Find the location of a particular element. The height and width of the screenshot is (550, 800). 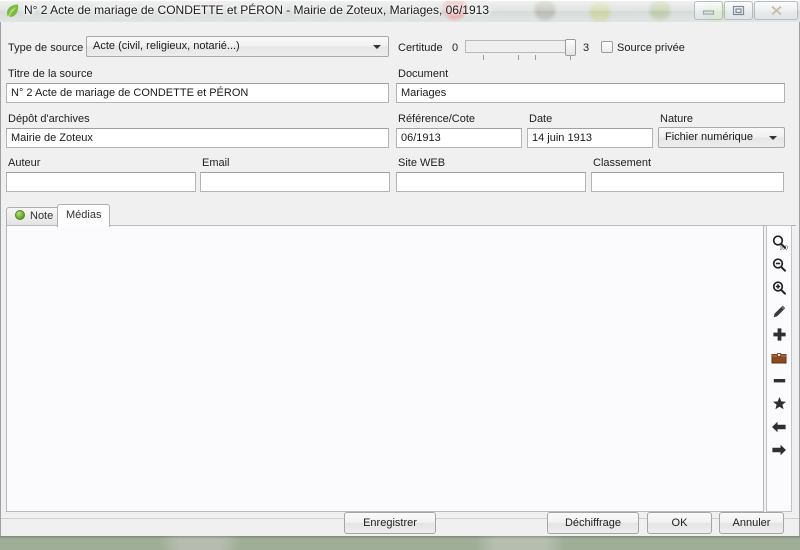

certitude-min-label: 0 is located at coordinates (455, 48).